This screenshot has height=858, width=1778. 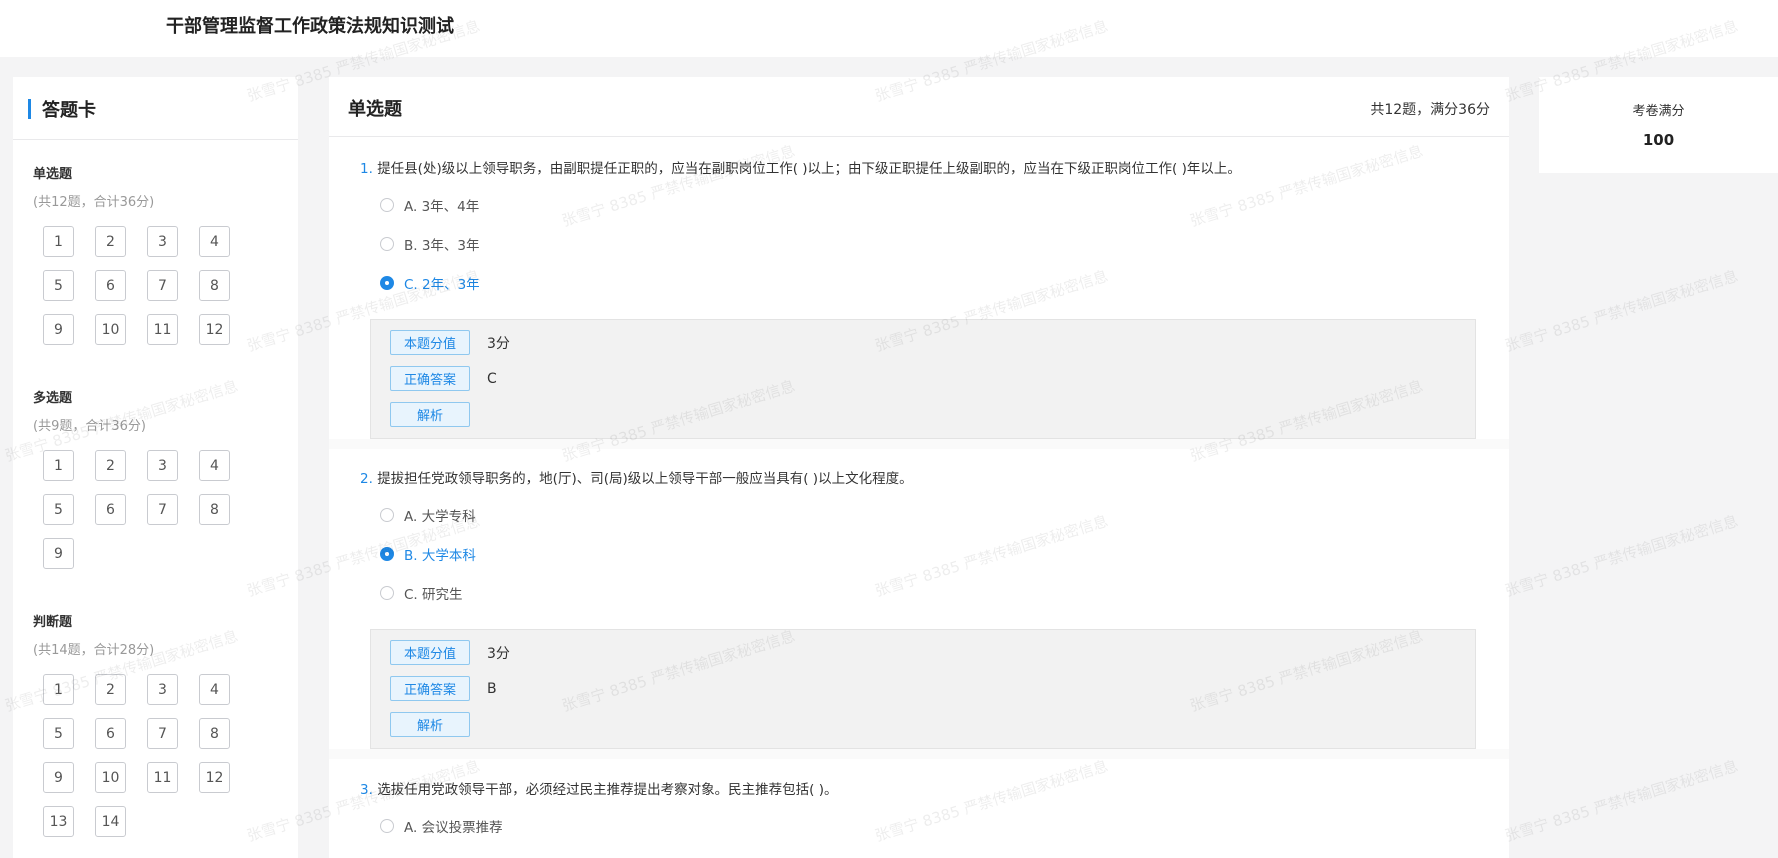 I want to click on question-number-grid: 1 2 3 4 5 6 7 8 9, so click(x=136, y=509).